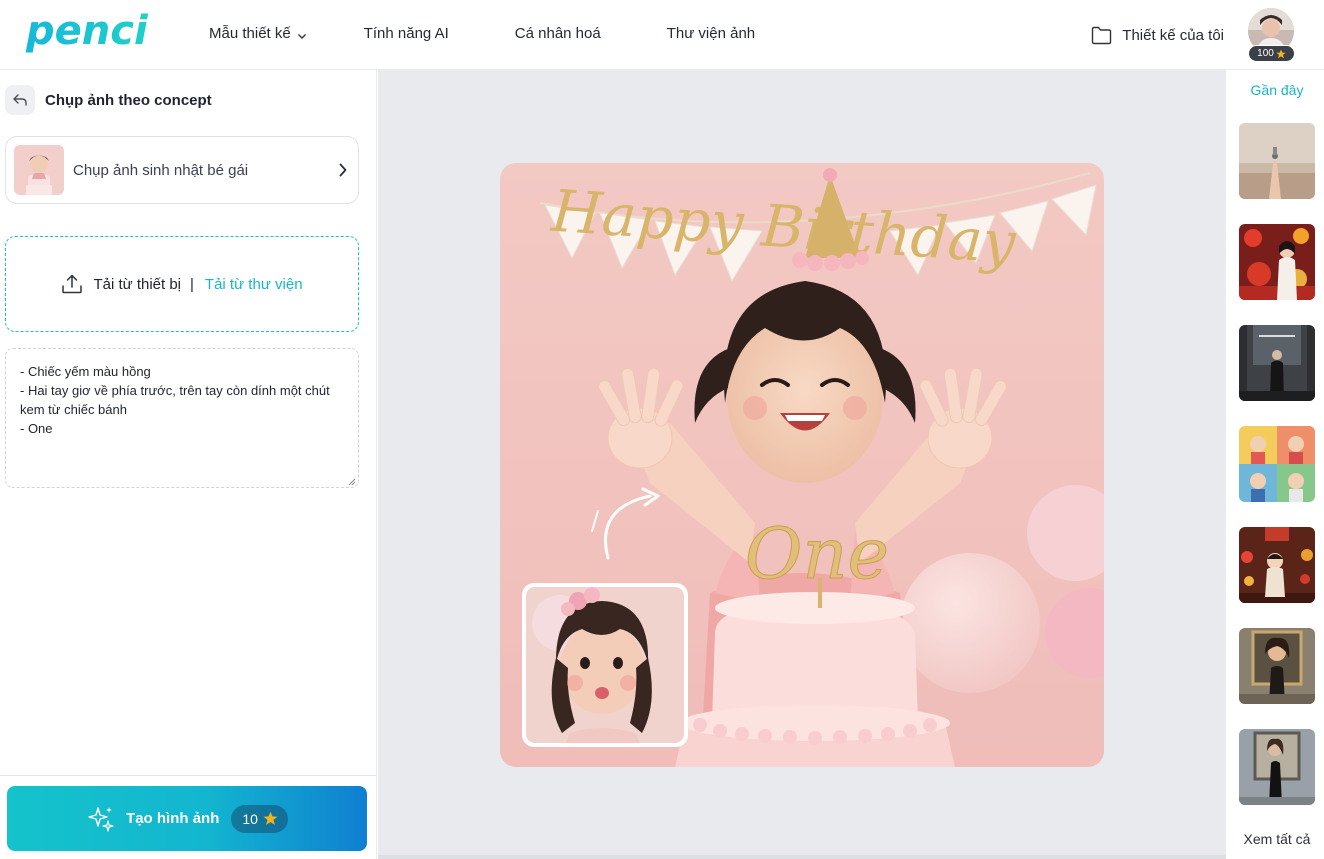 This screenshot has height=859, width=1324. I want to click on nav-personalize-label: Cá nhân hoá, so click(557, 33).